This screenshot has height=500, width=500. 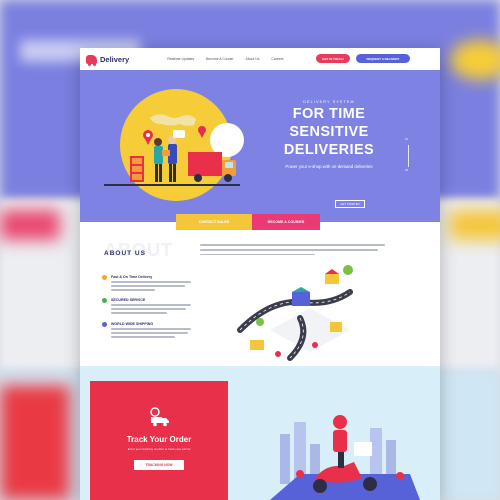 What do you see at coordinates (292, 251) in the screenshot?
I see `about-paragraph` at bounding box center [292, 251].